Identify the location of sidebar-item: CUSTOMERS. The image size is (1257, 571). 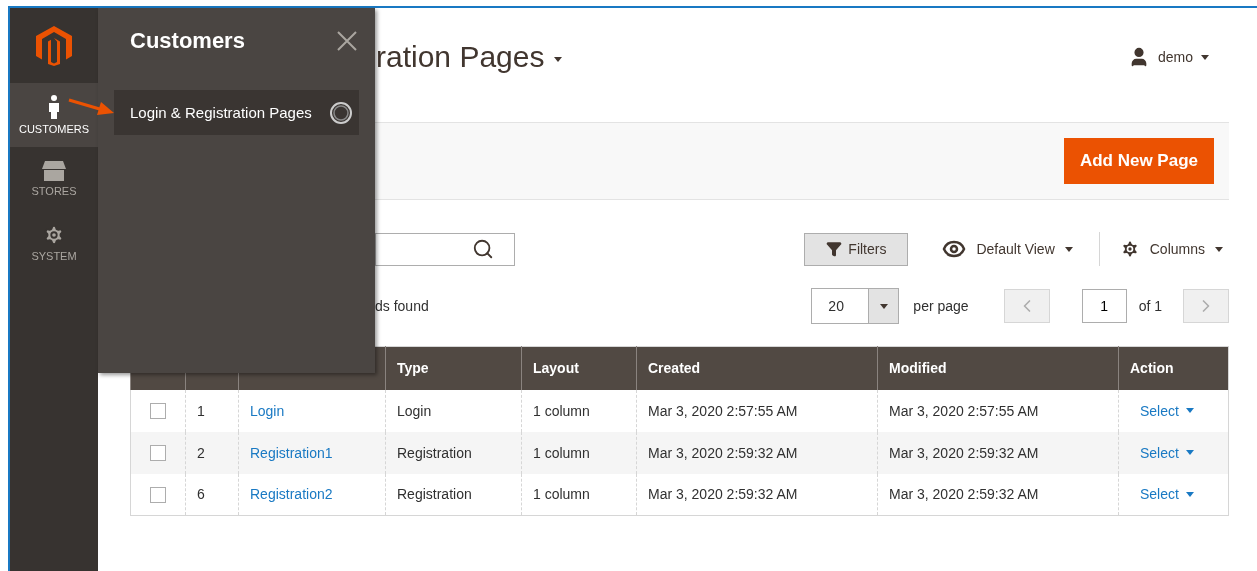
(54, 115).